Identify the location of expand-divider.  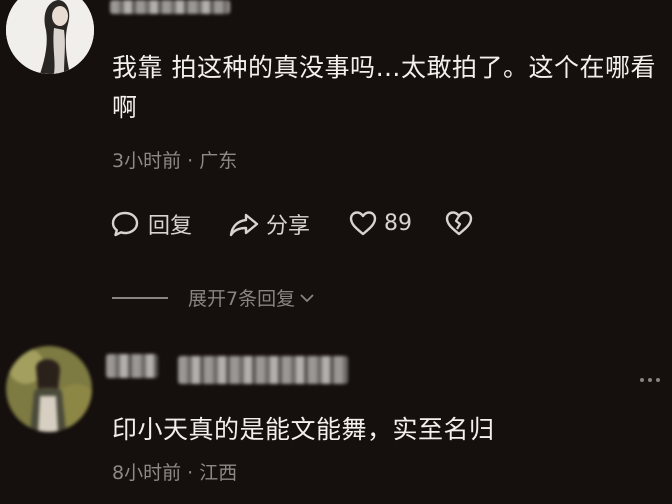
(140, 297).